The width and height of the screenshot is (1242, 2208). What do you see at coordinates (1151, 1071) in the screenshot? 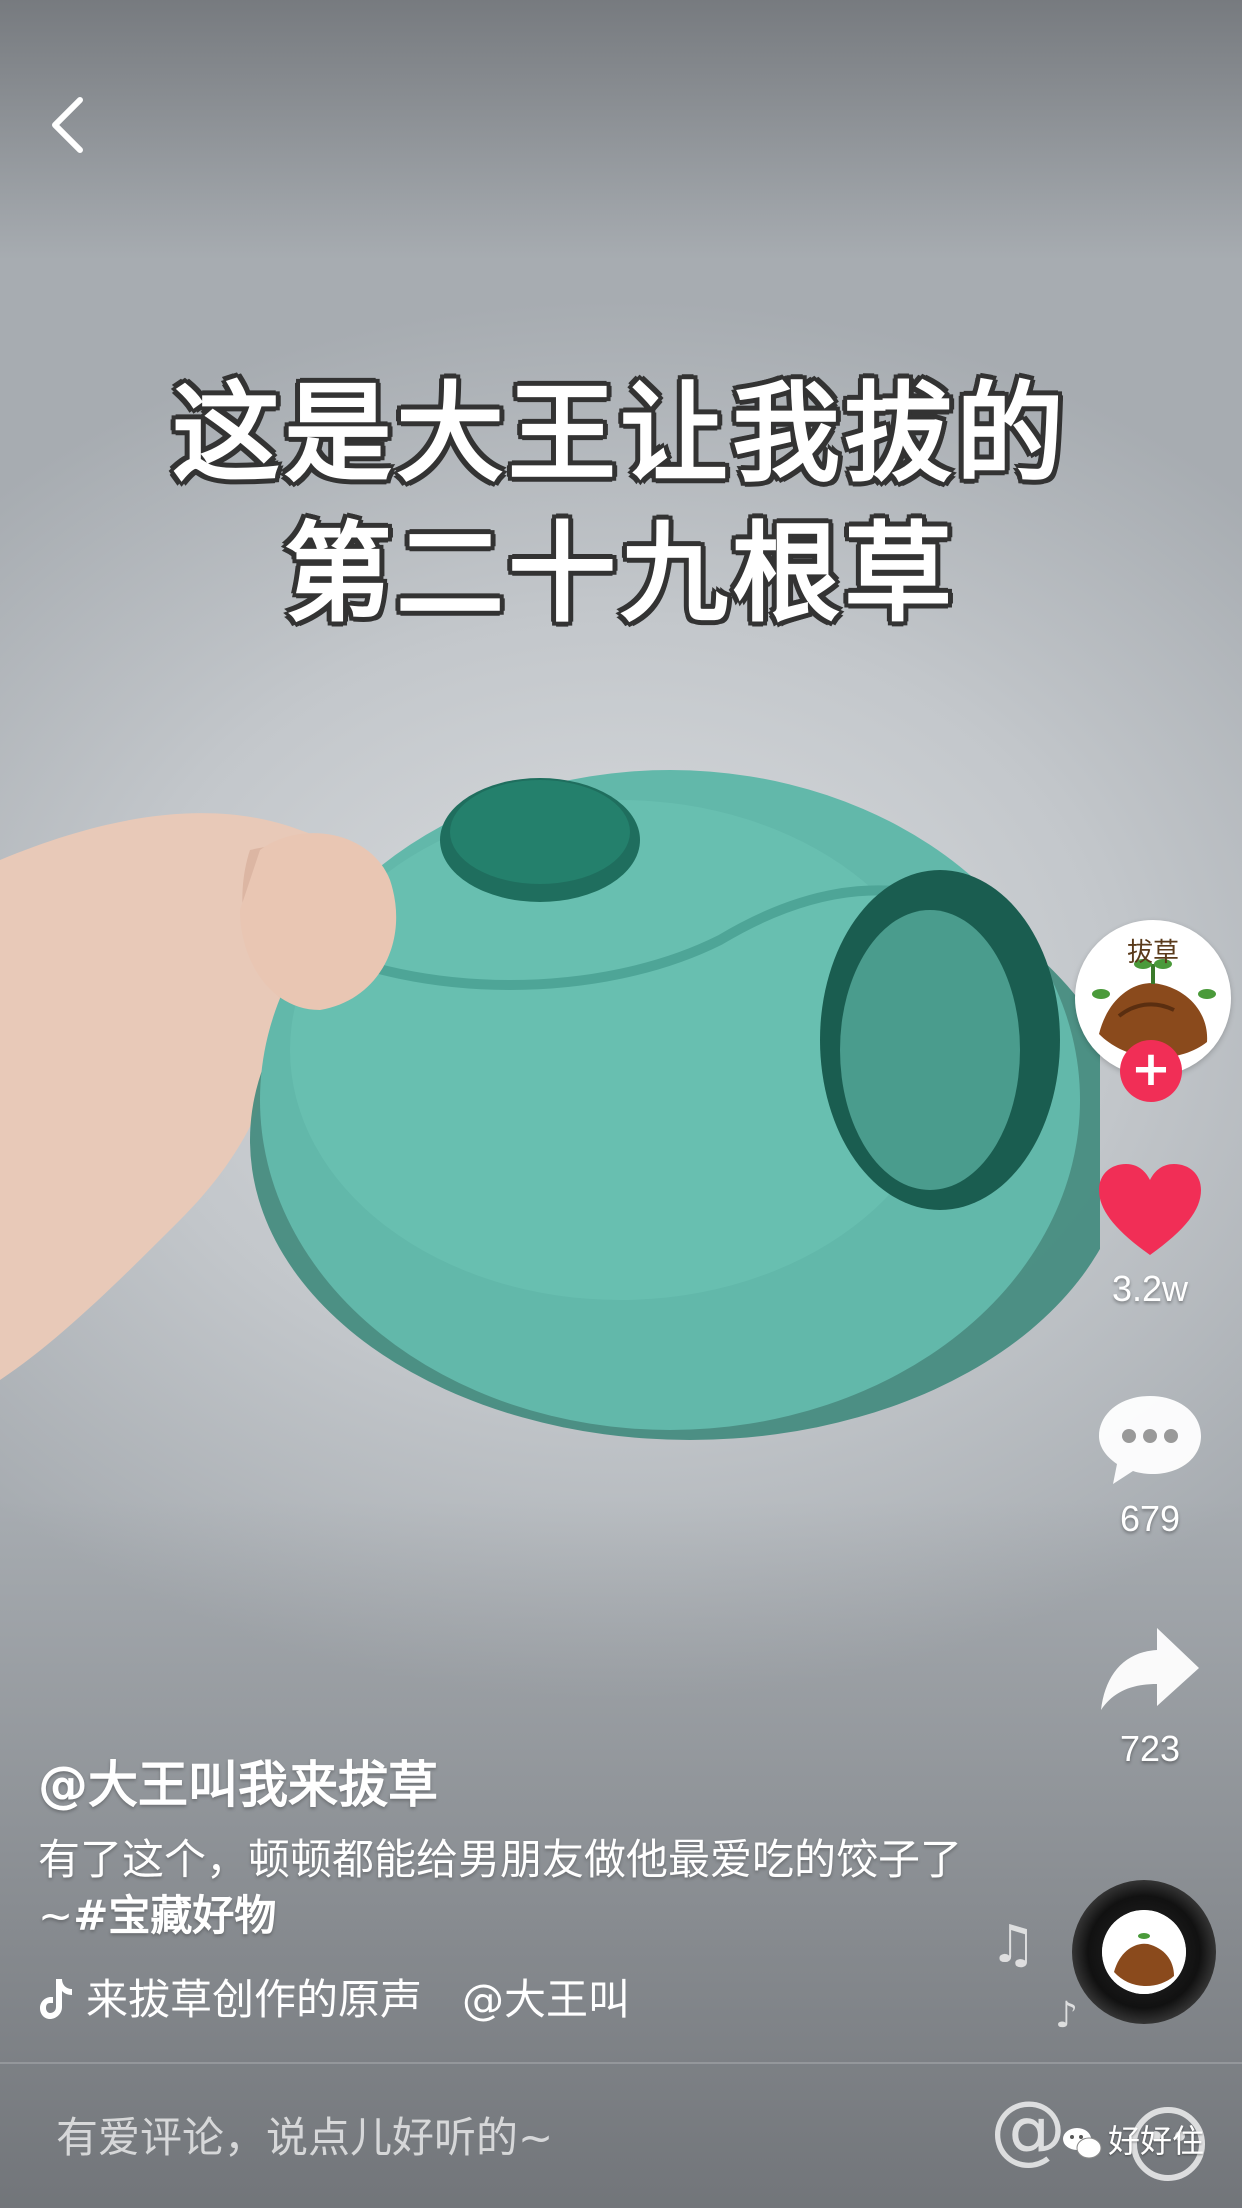
I see `follow-button: +` at bounding box center [1151, 1071].